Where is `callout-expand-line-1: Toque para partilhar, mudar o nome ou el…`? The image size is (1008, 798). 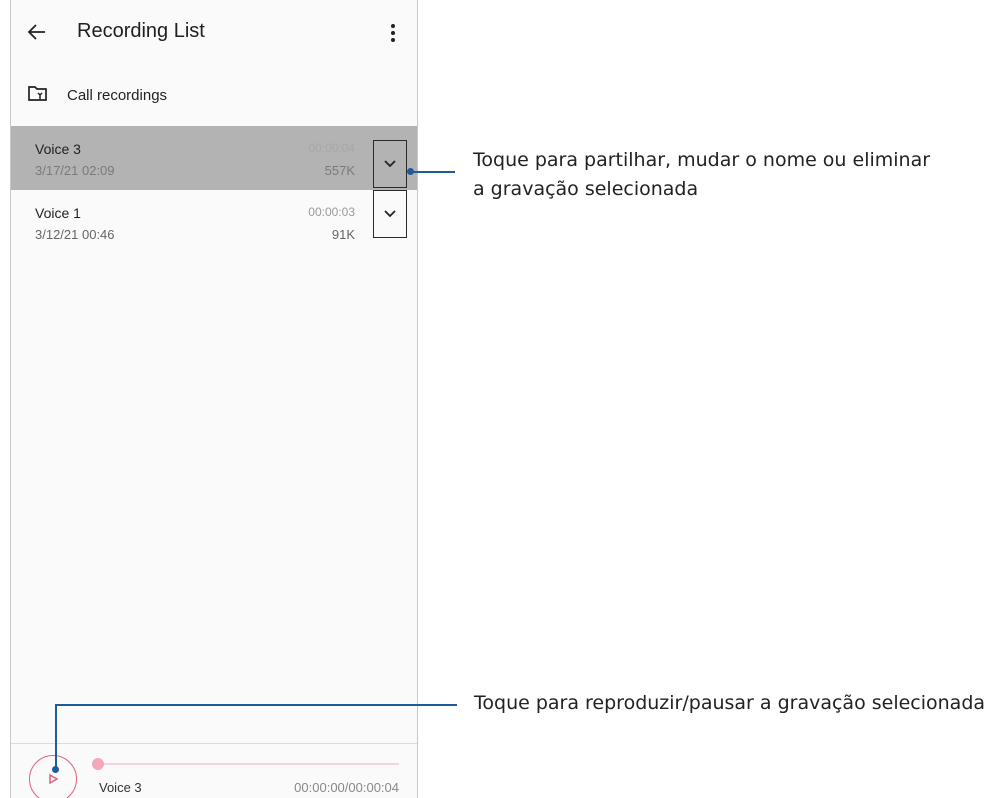
callout-expand-line-1: Toque para partilhar, mudar o nome ou el… is located at coordinates (702, 160).